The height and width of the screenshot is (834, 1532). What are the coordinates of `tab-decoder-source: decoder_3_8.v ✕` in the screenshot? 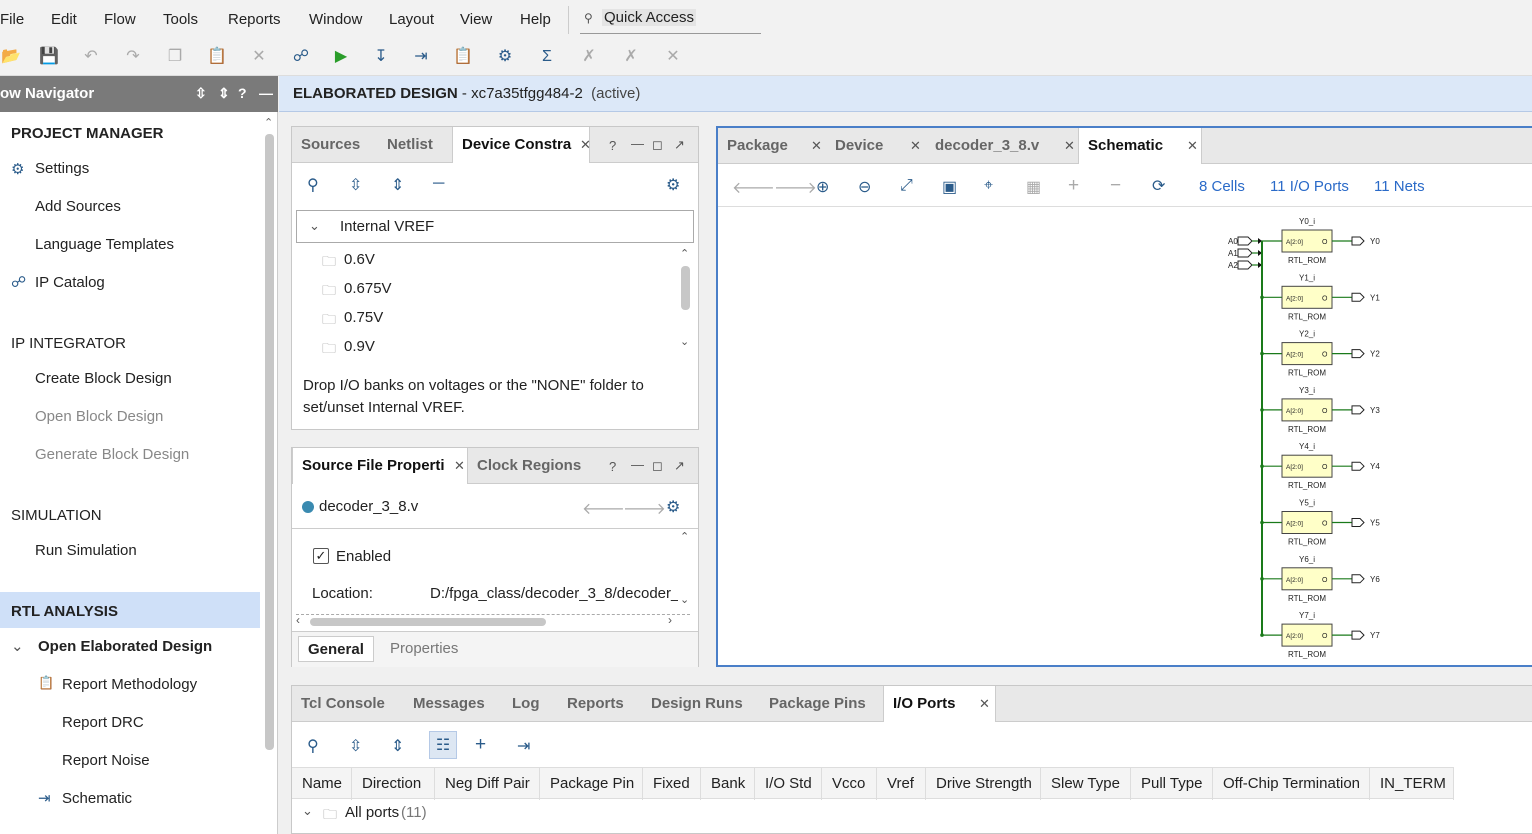 It's located at (1002, 146).